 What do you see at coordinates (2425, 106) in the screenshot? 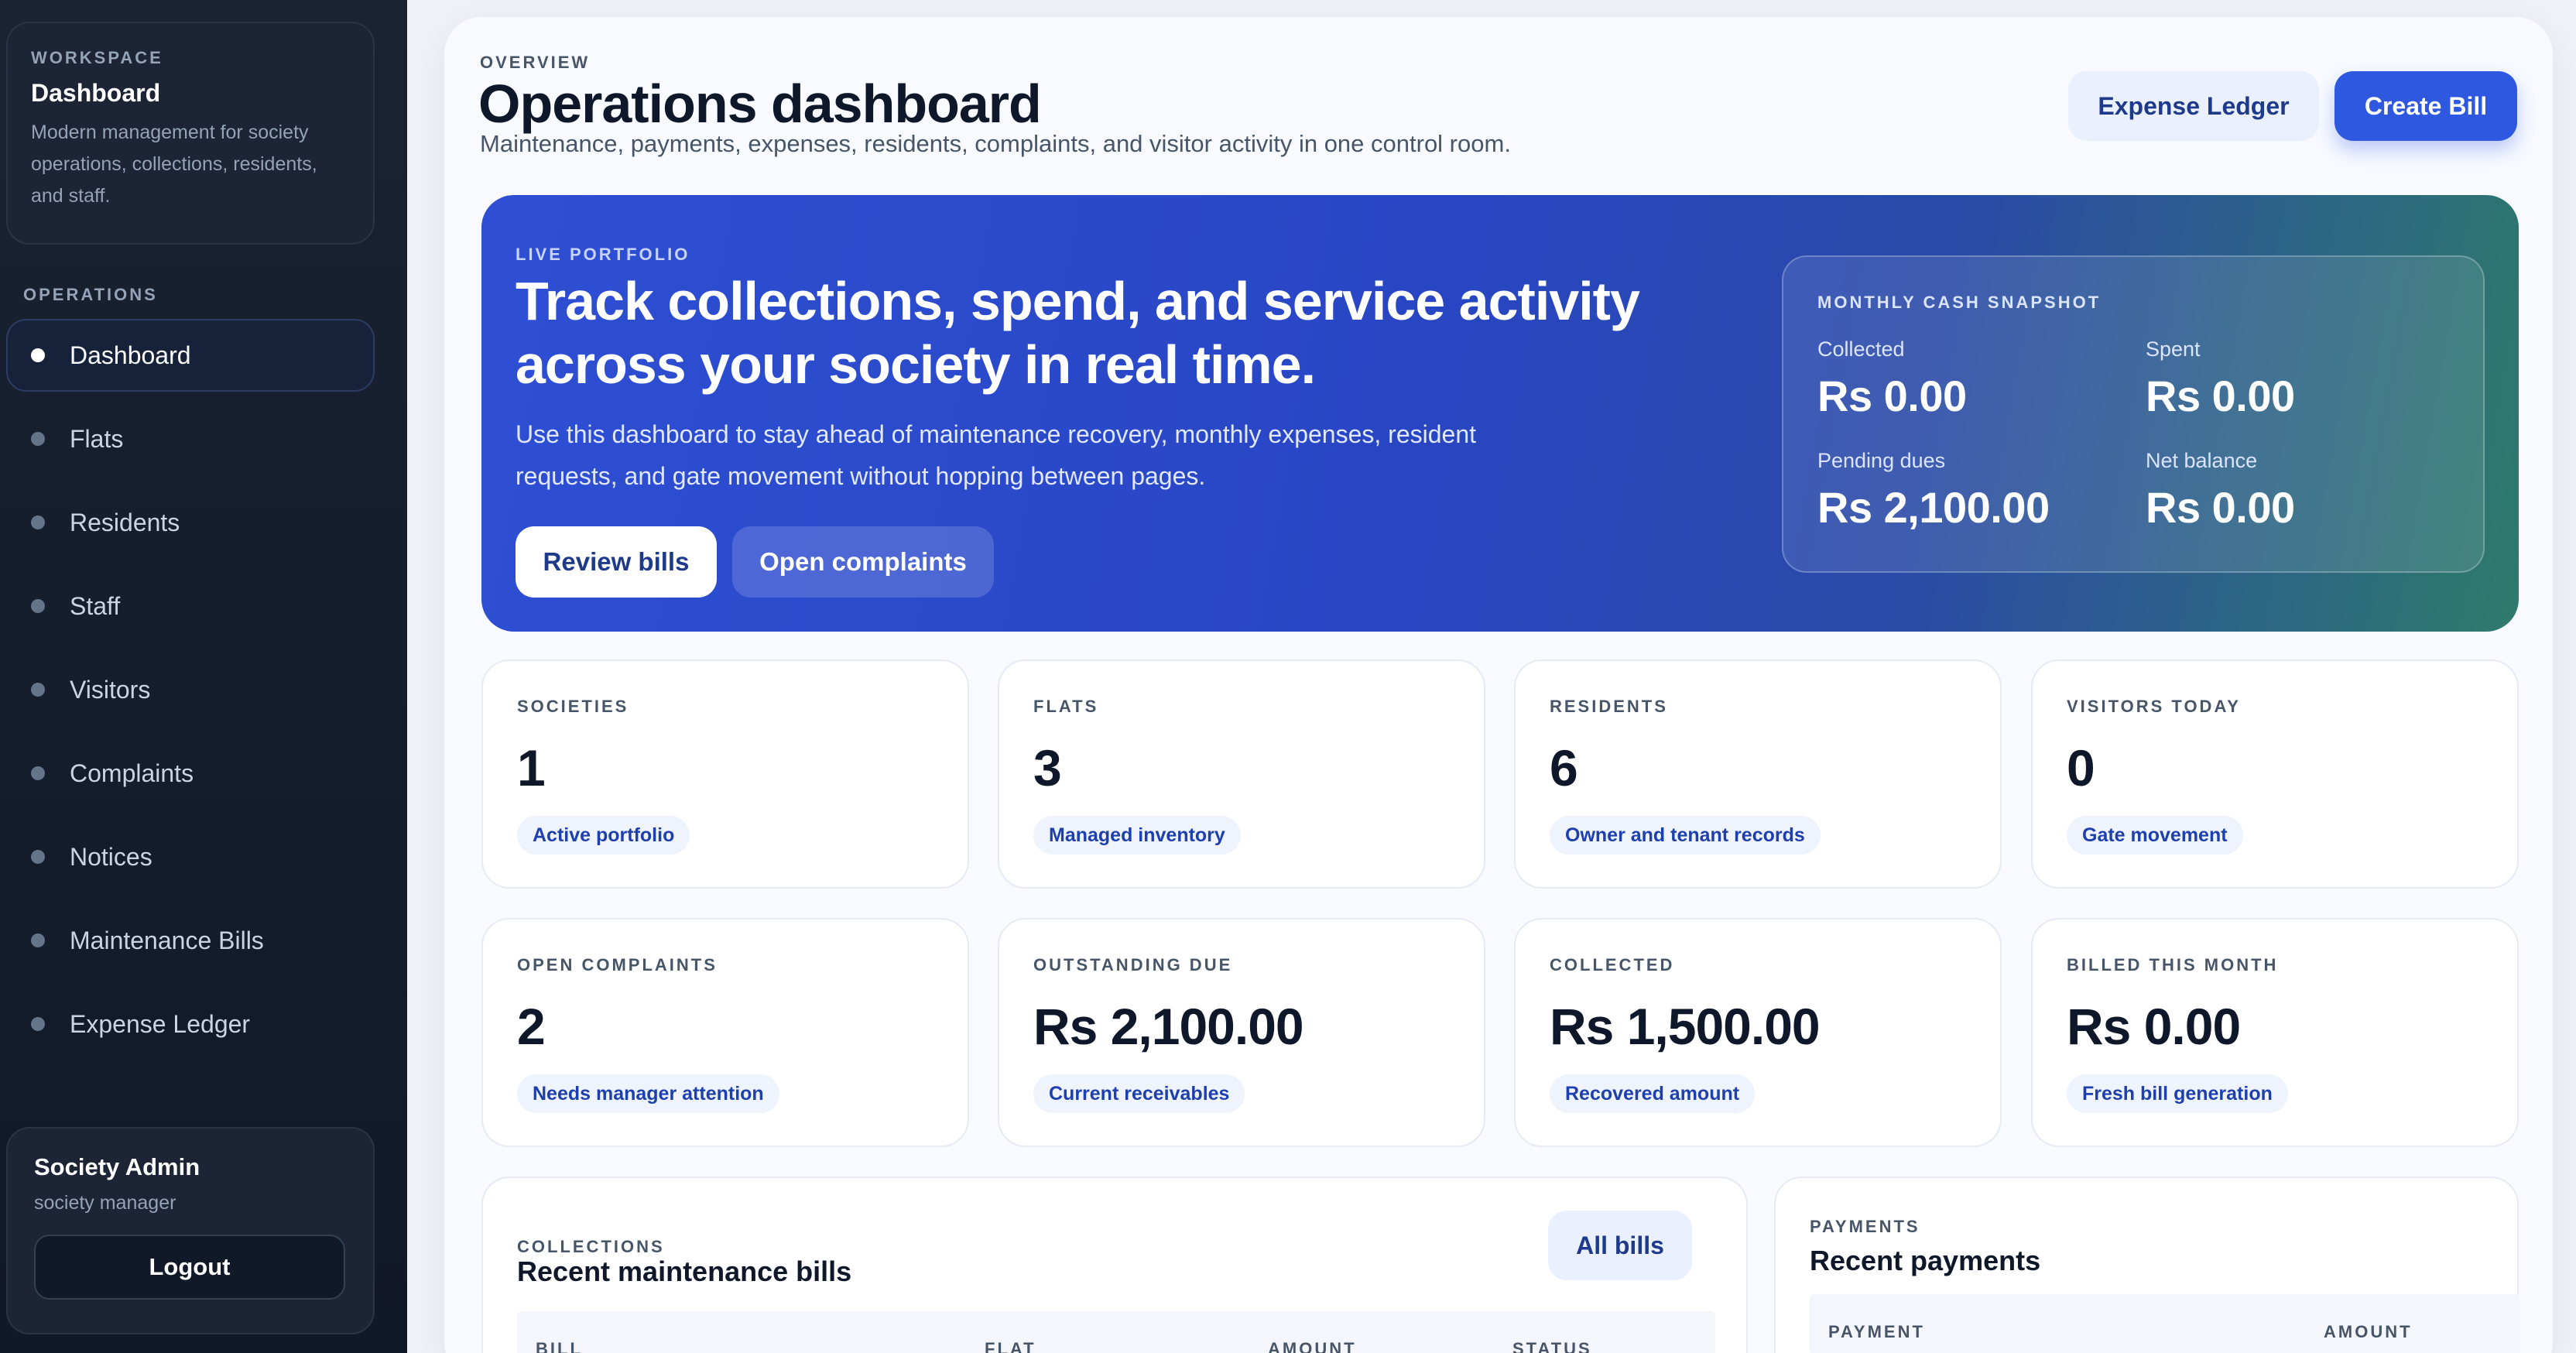
I see `create-bill-button: Create Bill` at bounding box center [2425, 106].